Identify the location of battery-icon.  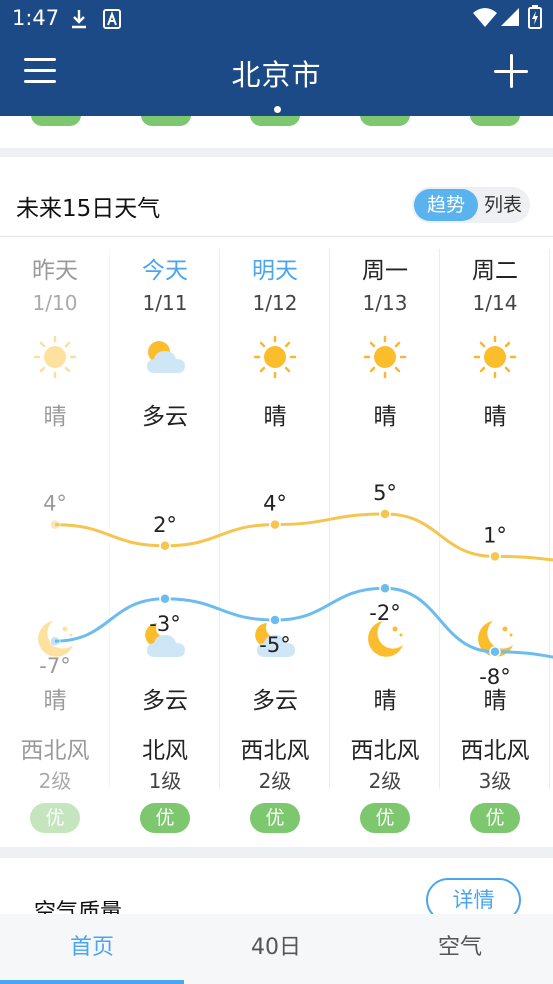
(535, 17).